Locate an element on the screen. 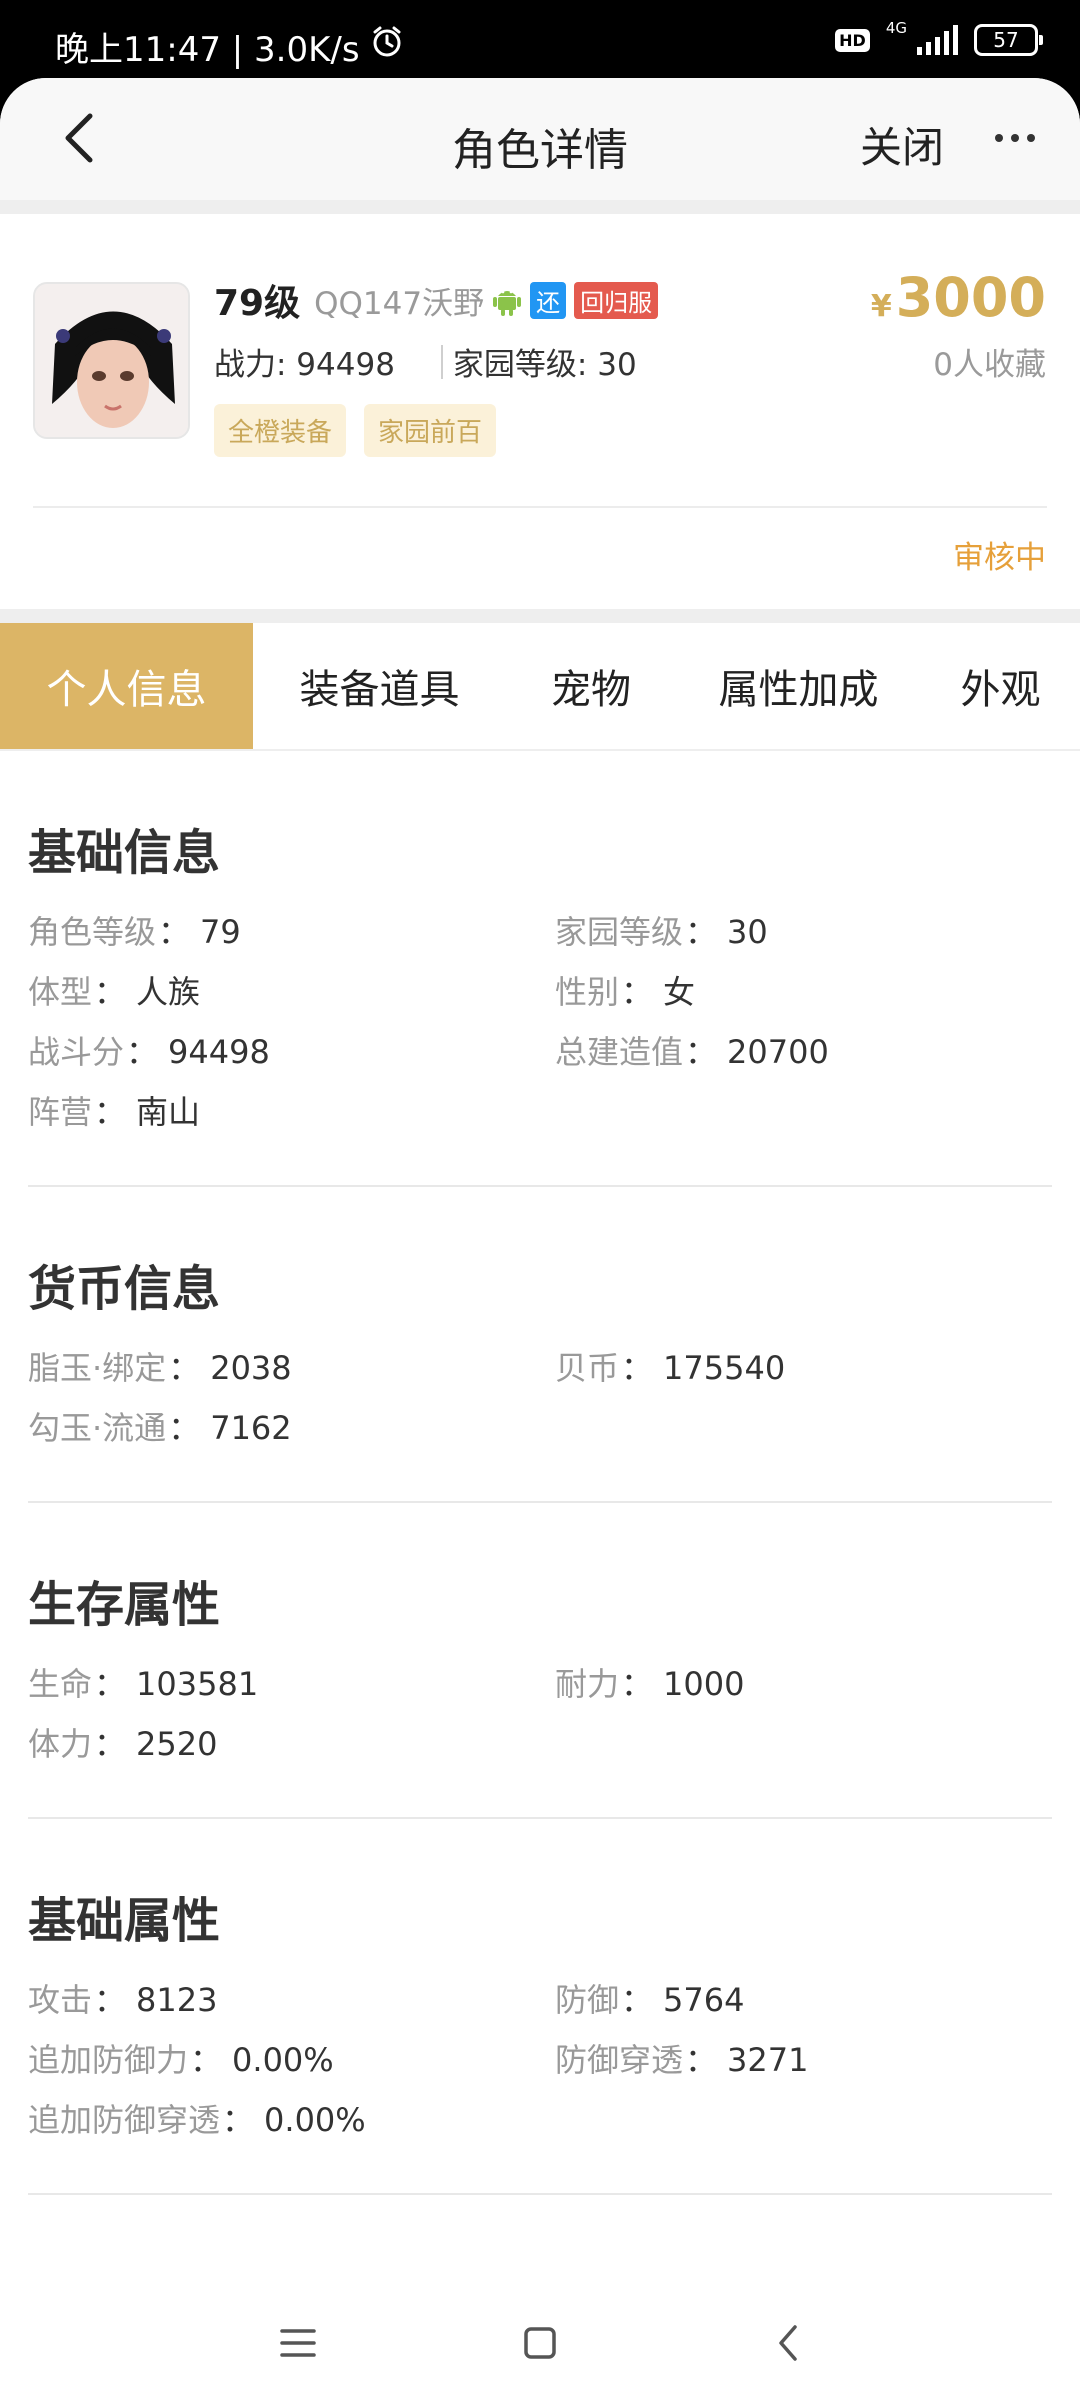 The image size is (1080, 2400). info-key: 性别 is located at coordinates (587, 992).